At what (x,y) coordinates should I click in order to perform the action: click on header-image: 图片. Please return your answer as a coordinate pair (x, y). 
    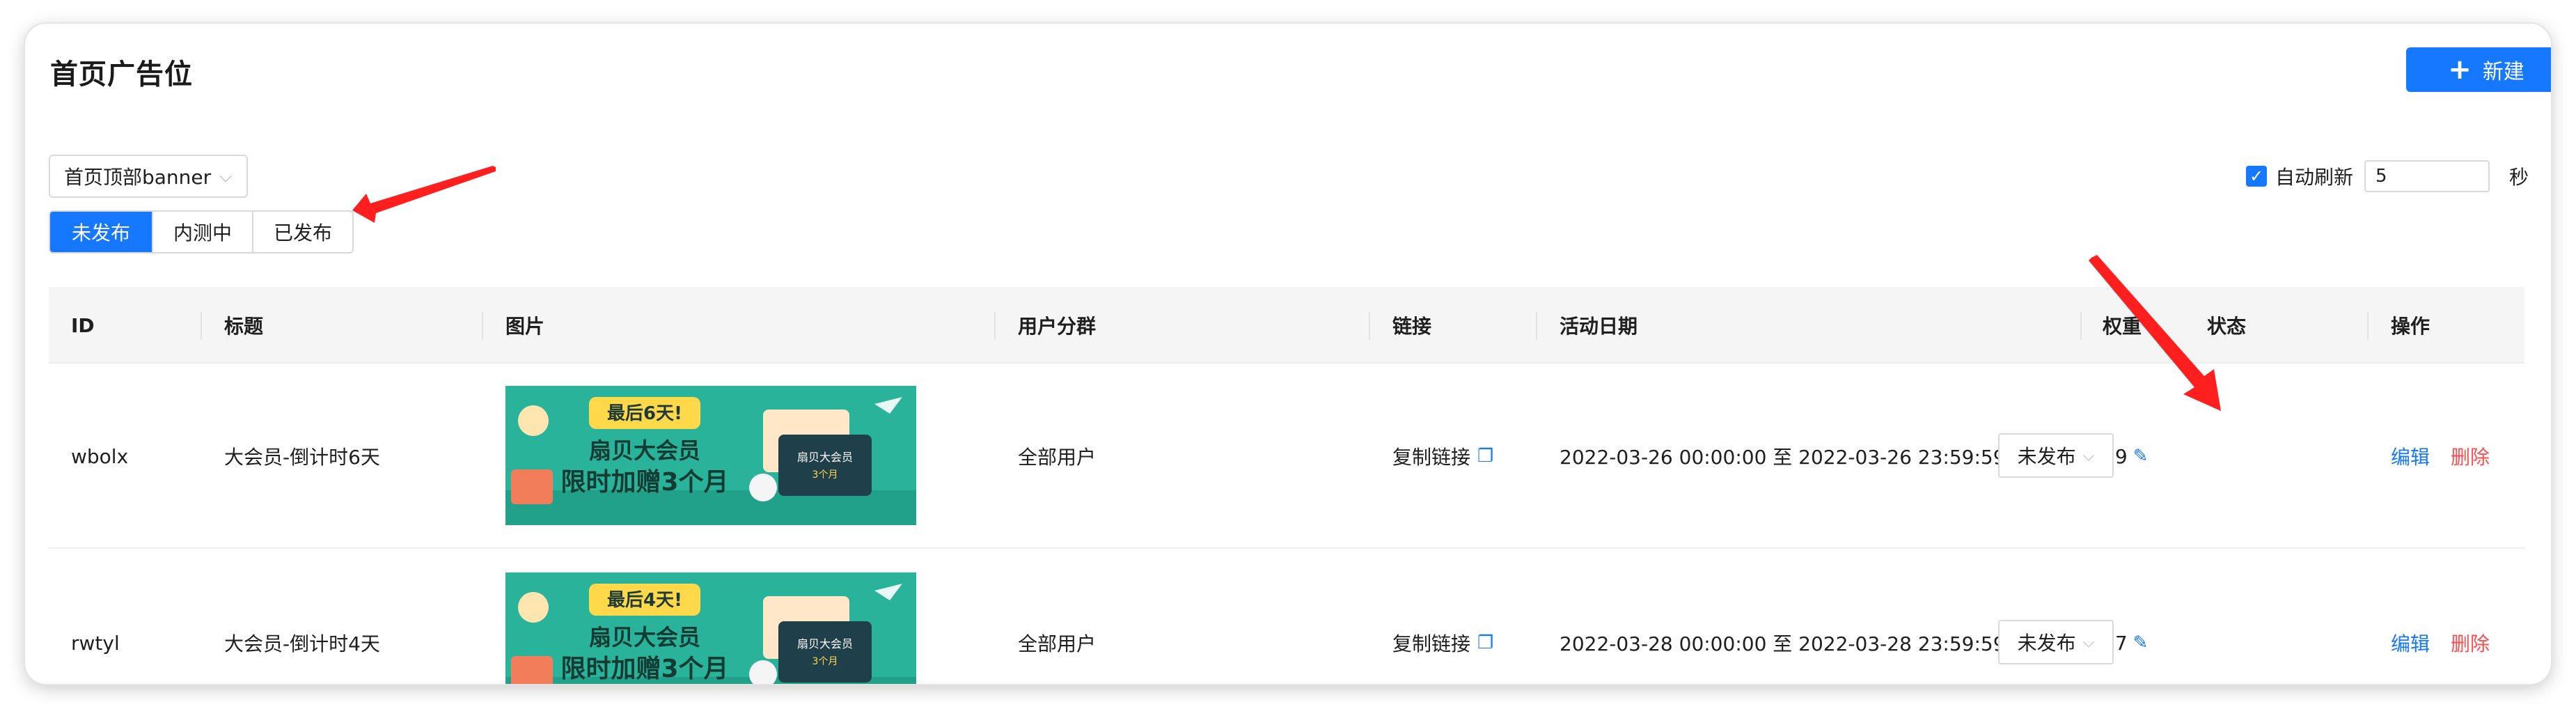
    Looking at the image, I should click on (525, 326).